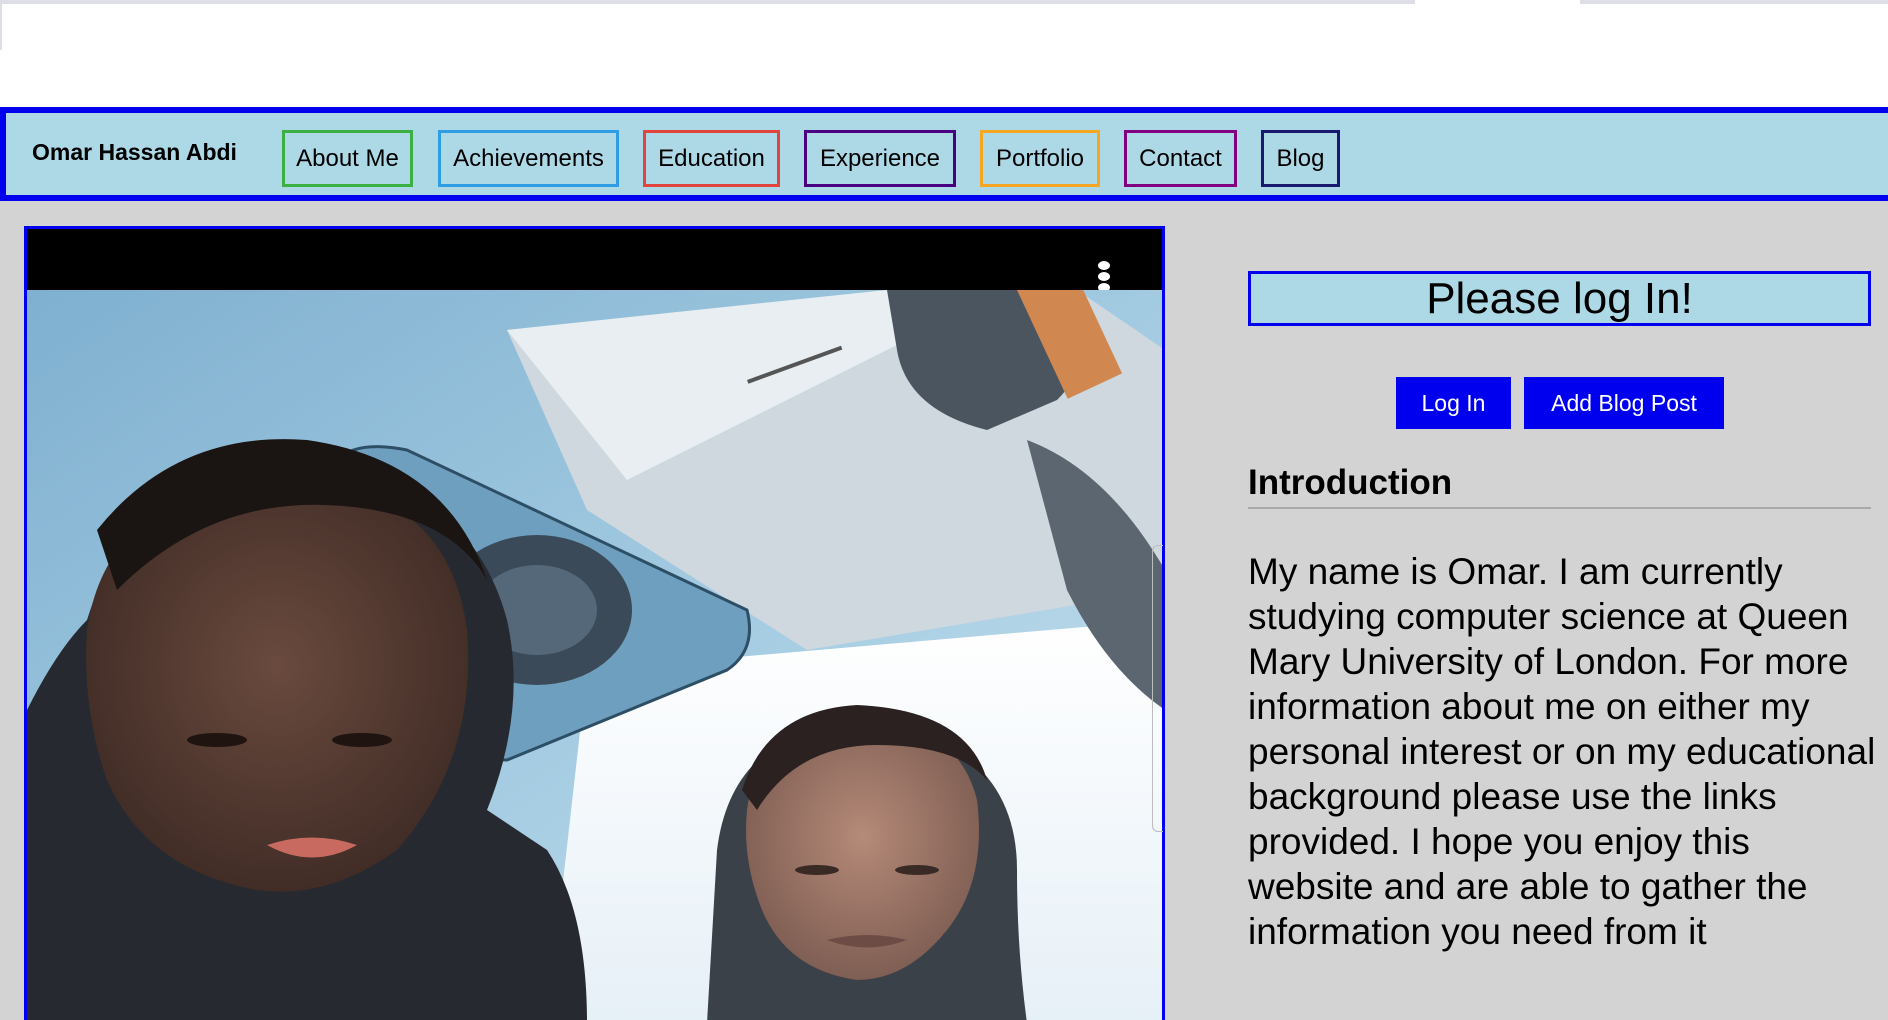  I want to click on media-control-bar, so click(594, 259).